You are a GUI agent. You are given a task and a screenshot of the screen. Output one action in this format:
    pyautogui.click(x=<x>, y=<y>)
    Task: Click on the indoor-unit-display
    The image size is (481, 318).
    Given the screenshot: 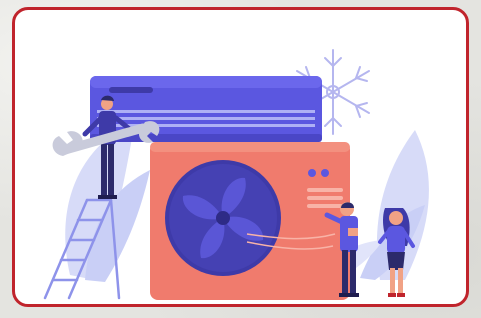 What is the action you would take?
    pyautogui.click(x=131, y=90)
    